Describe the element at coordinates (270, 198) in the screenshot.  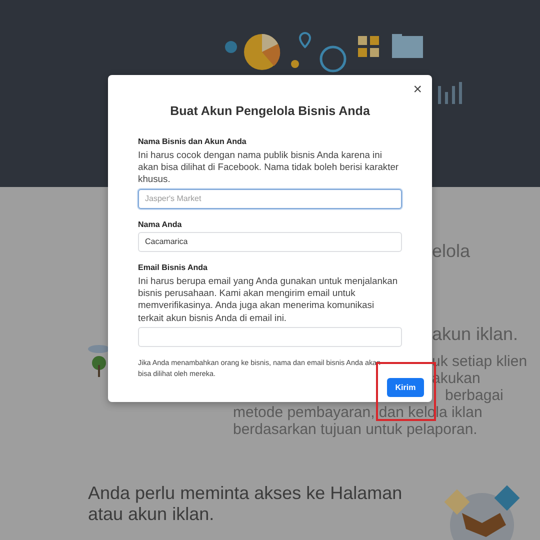
I see `input-field: Jasper's Market` at that location.